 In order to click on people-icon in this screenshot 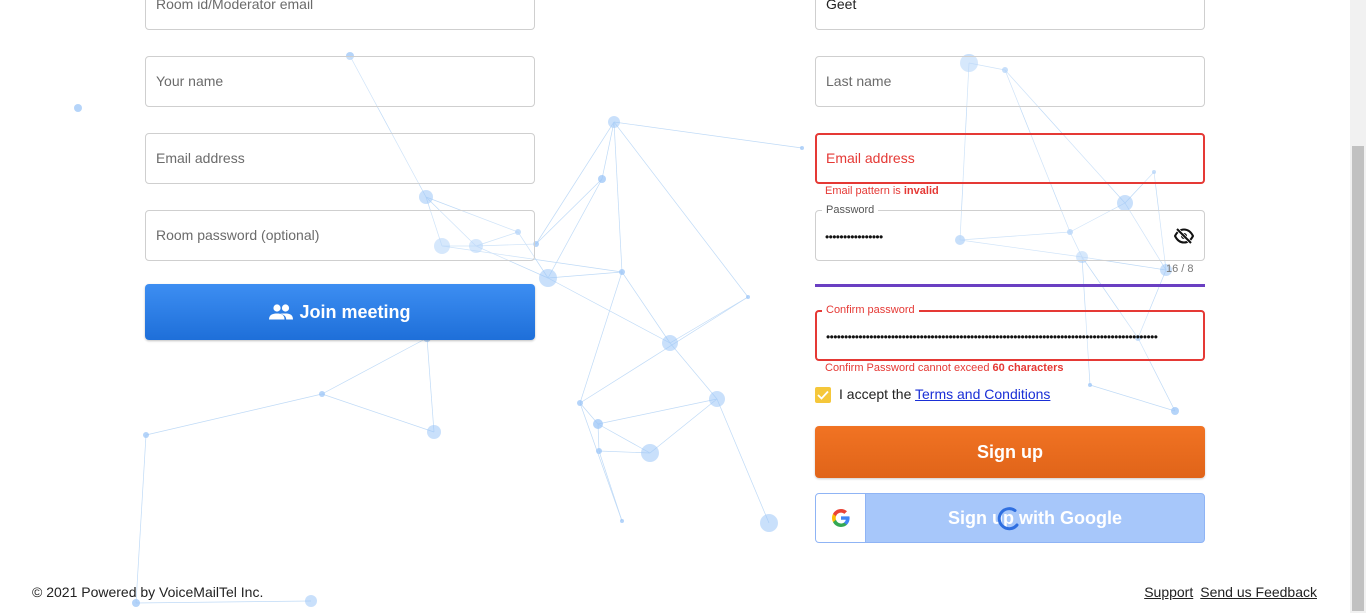, I will do `click(281, 312)`.